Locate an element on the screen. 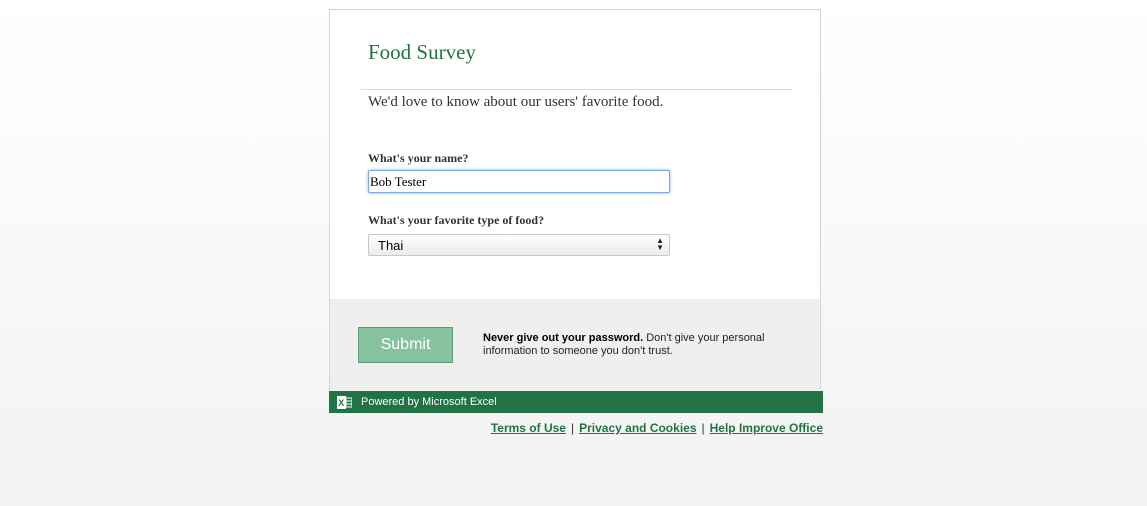  powered-by-bar: X Powered by Microsoft Excel is located at coordinates (576, 402).